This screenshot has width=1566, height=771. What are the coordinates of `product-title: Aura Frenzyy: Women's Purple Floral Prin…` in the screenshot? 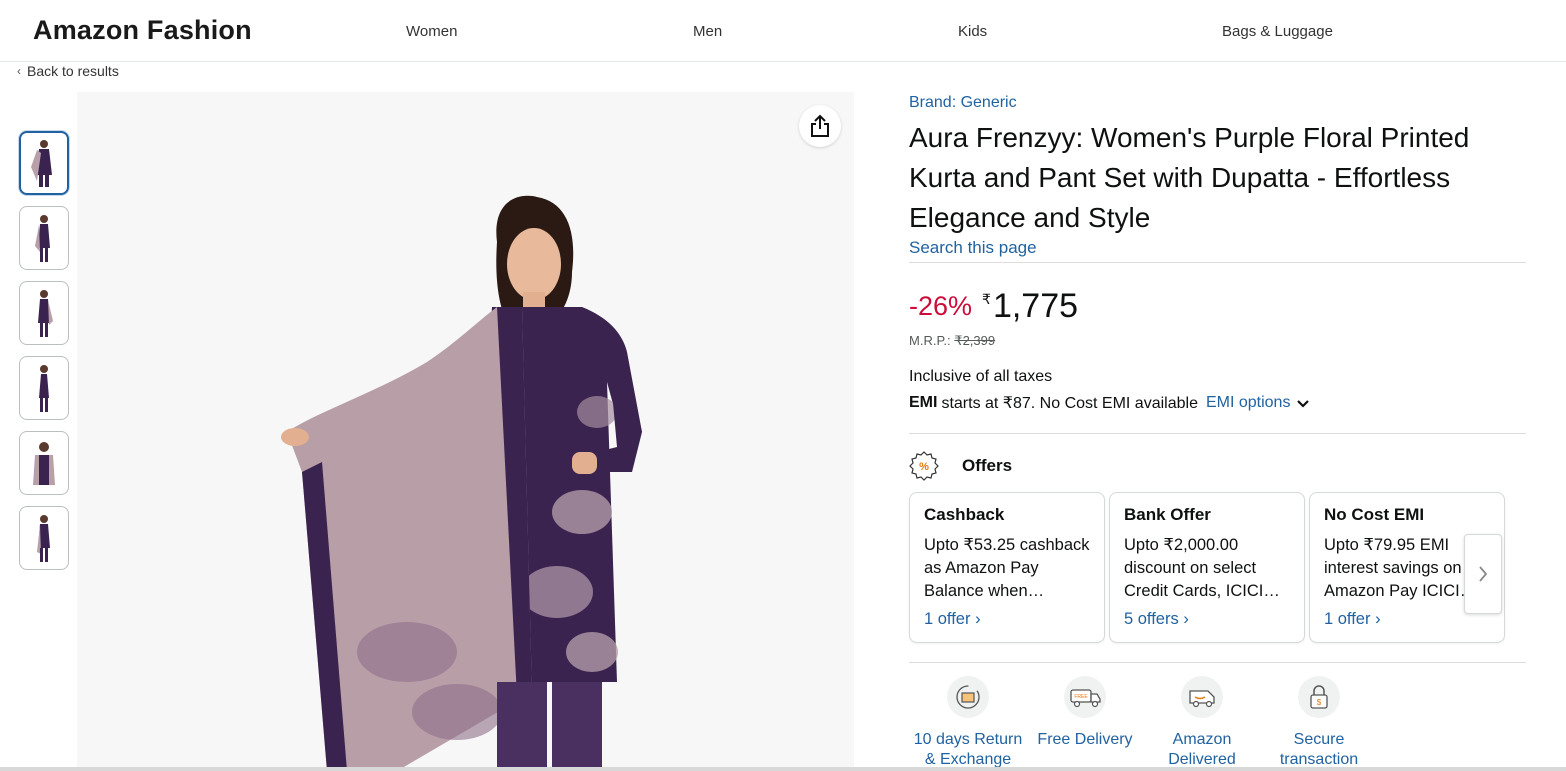 It's located at (1189, 177).